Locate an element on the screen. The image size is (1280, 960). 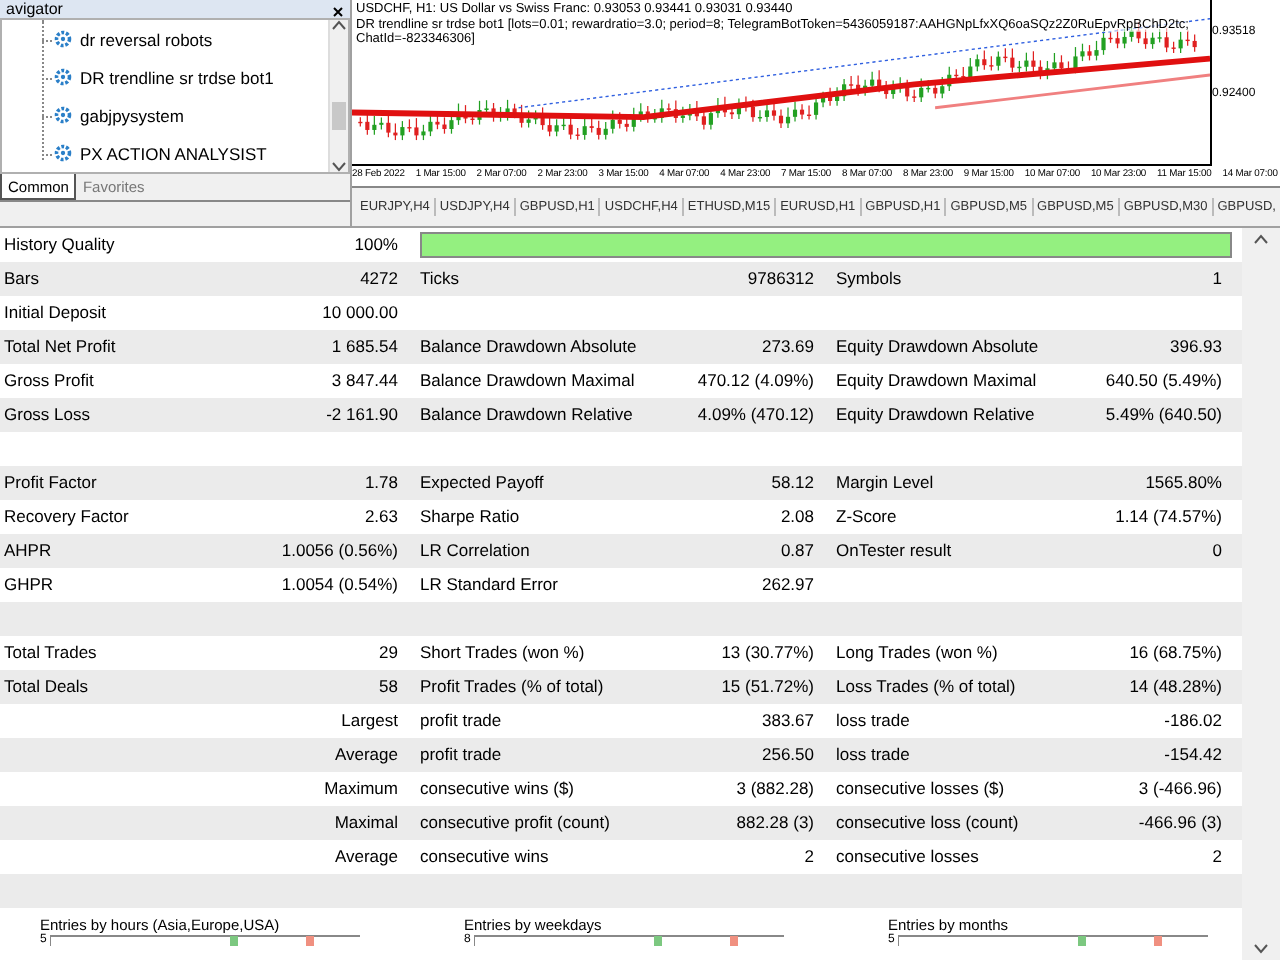
metric-group-label: Largest is located at coordinates (369, 721).